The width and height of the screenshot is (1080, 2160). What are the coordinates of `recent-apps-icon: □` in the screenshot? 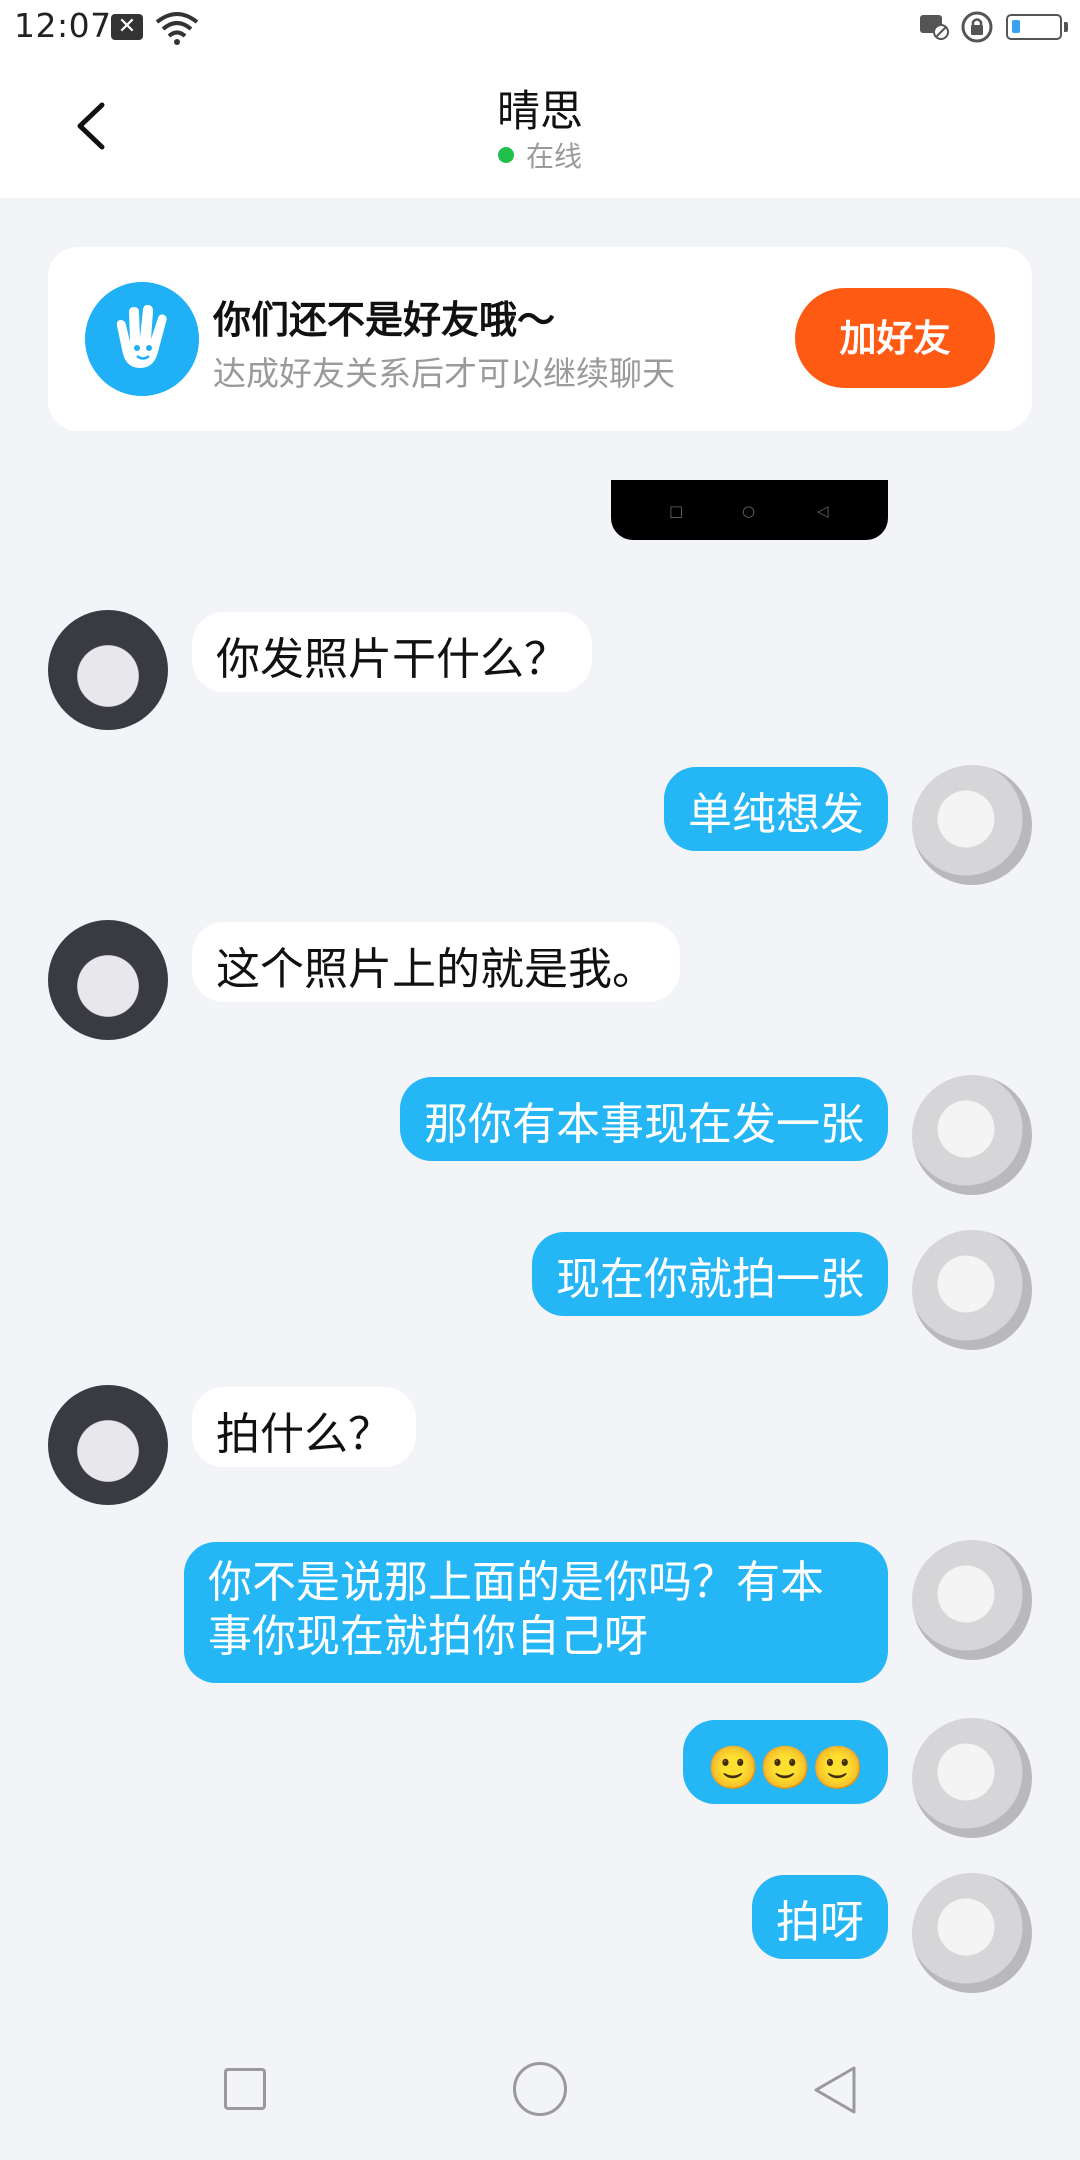 It's located at (676, 511).